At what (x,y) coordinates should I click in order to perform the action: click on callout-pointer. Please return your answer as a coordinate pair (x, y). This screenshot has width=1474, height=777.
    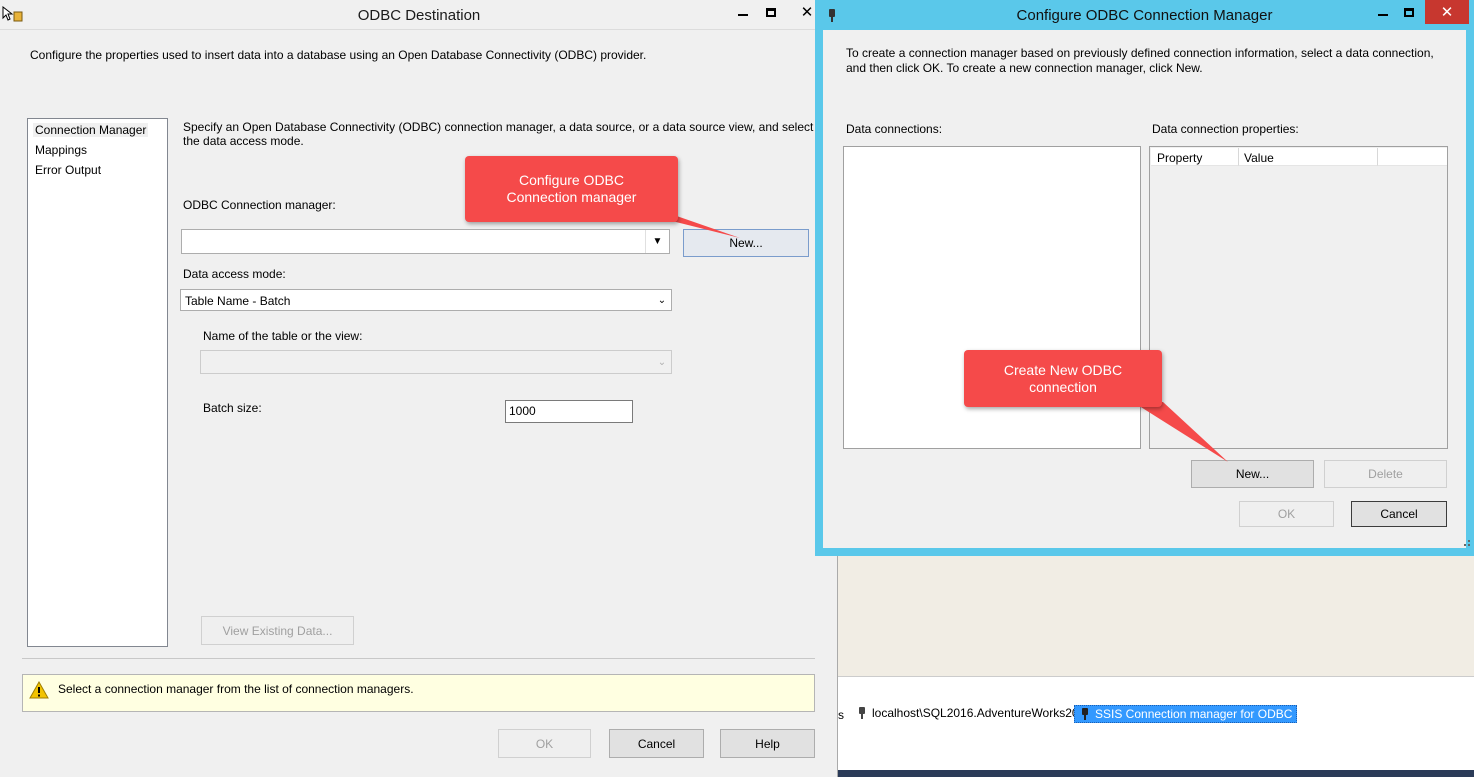
    Looking at the image, I should click on (1180, 432).